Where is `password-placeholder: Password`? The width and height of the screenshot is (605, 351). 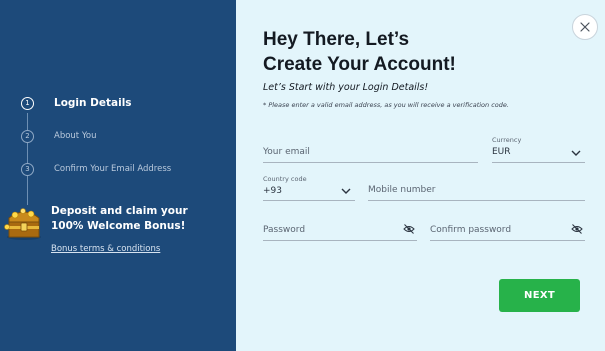 password-placeholder: Password is located at coordinates (284, 230).